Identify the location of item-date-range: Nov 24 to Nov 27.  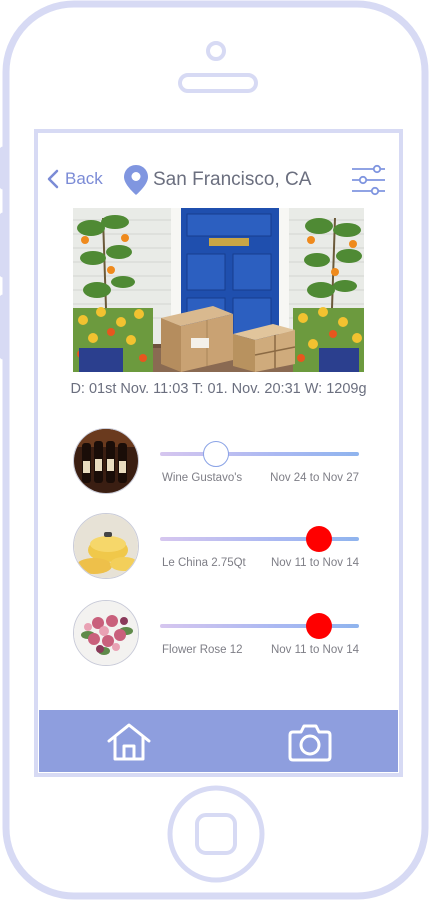
(314, 478).